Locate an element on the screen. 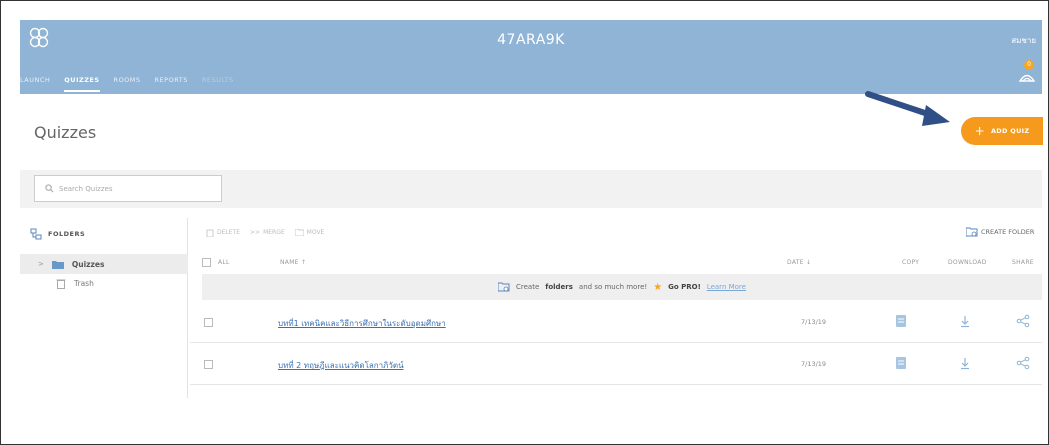 This screenshot has height=445, width=1049. add-quiz-label: ADD QUIZ is located at coordinates (1010, 131).